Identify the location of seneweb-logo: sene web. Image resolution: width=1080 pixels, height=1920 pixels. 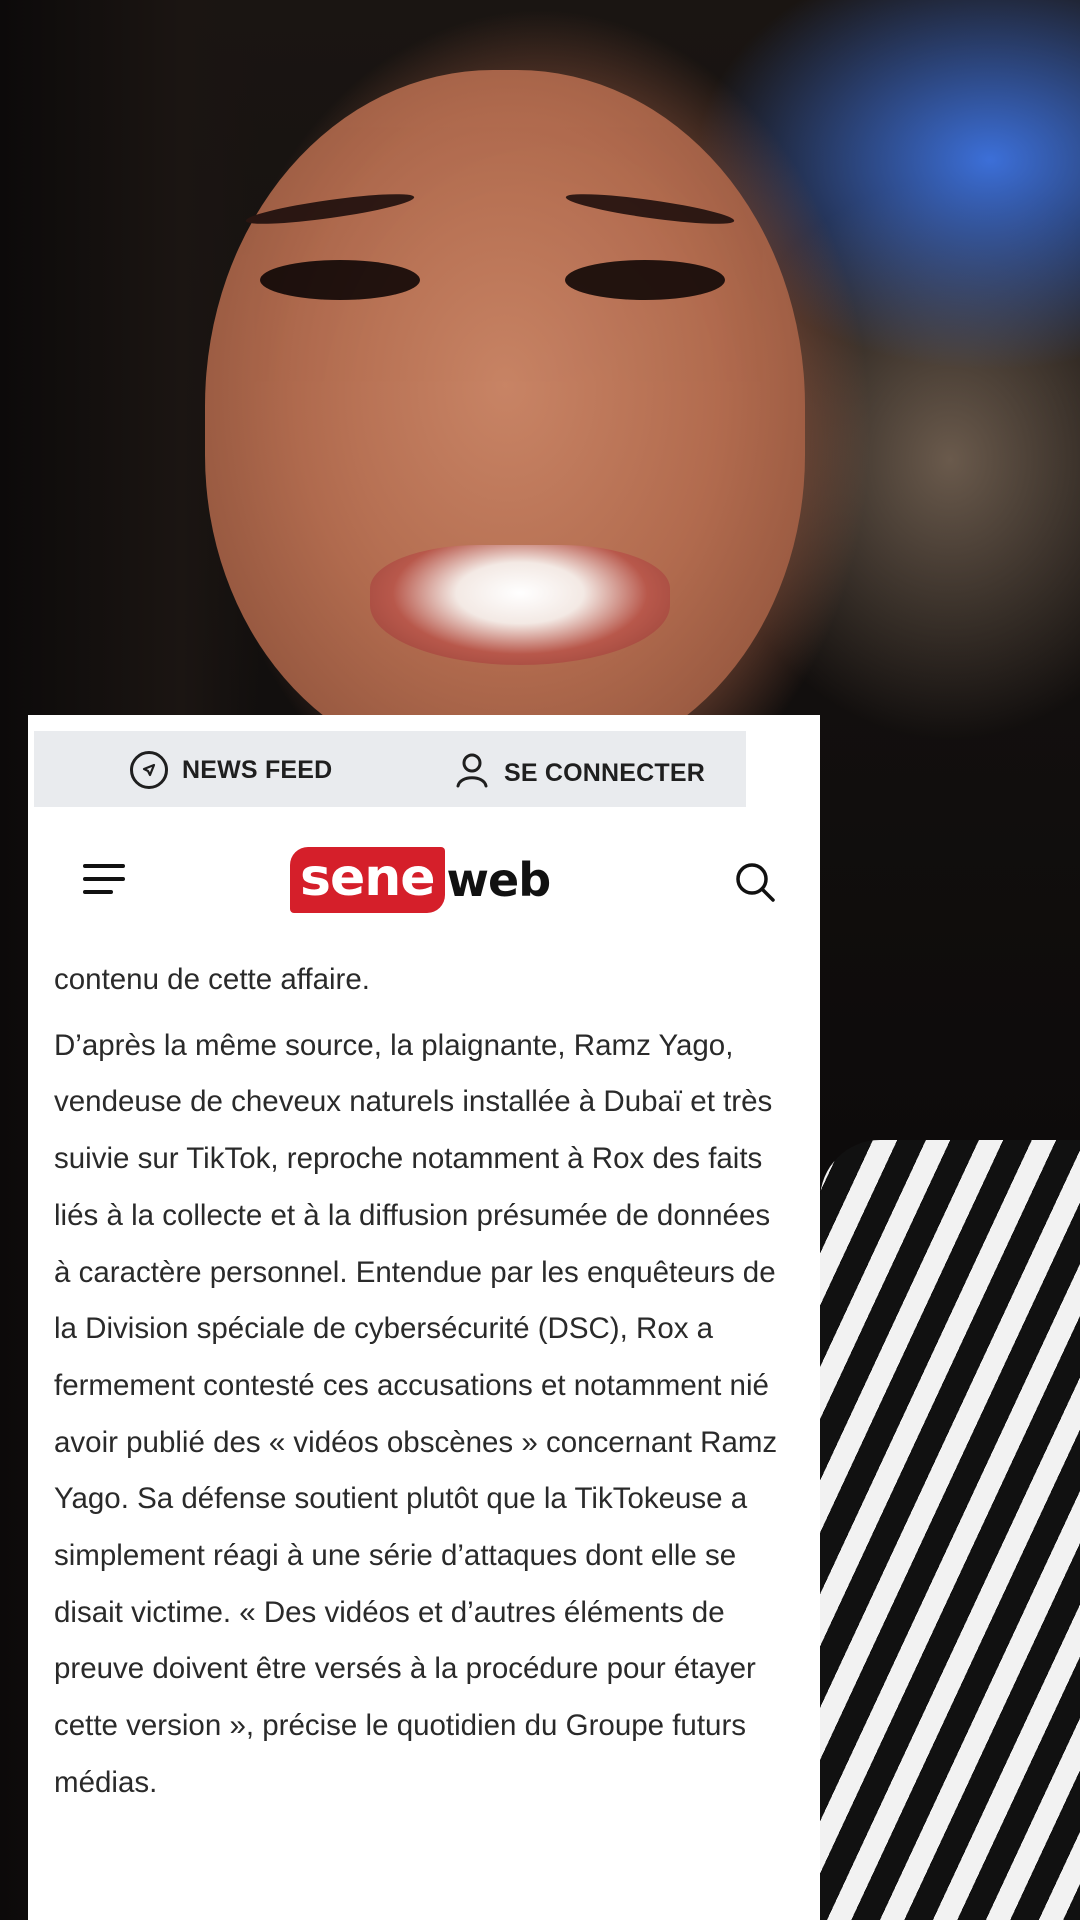
(421, 880).